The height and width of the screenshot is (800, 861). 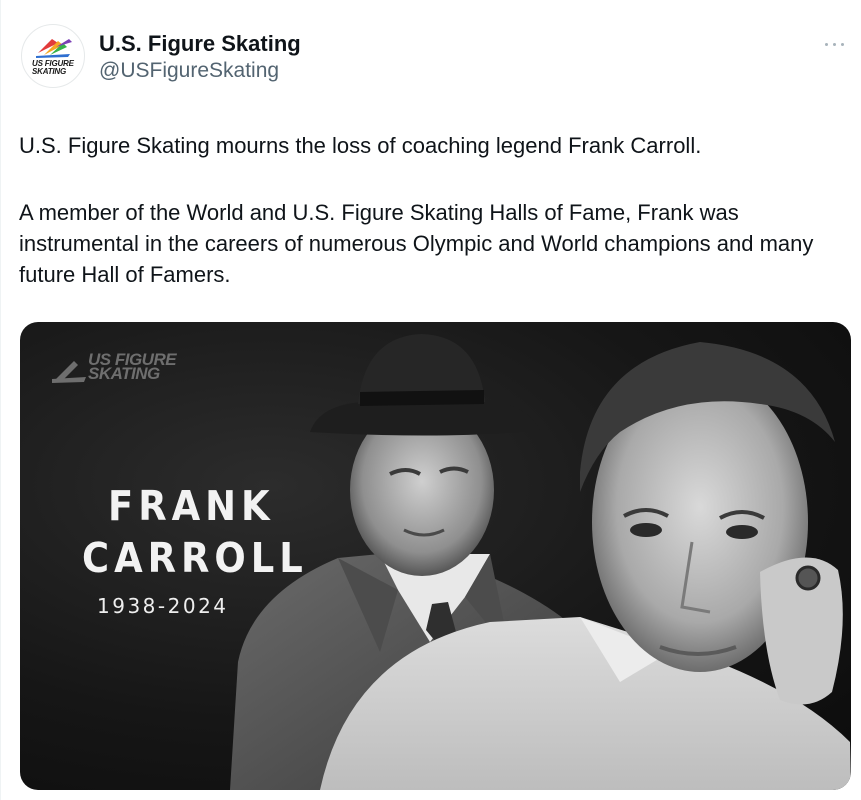 I want to click on more-options-button, so click(x=835, y=44).